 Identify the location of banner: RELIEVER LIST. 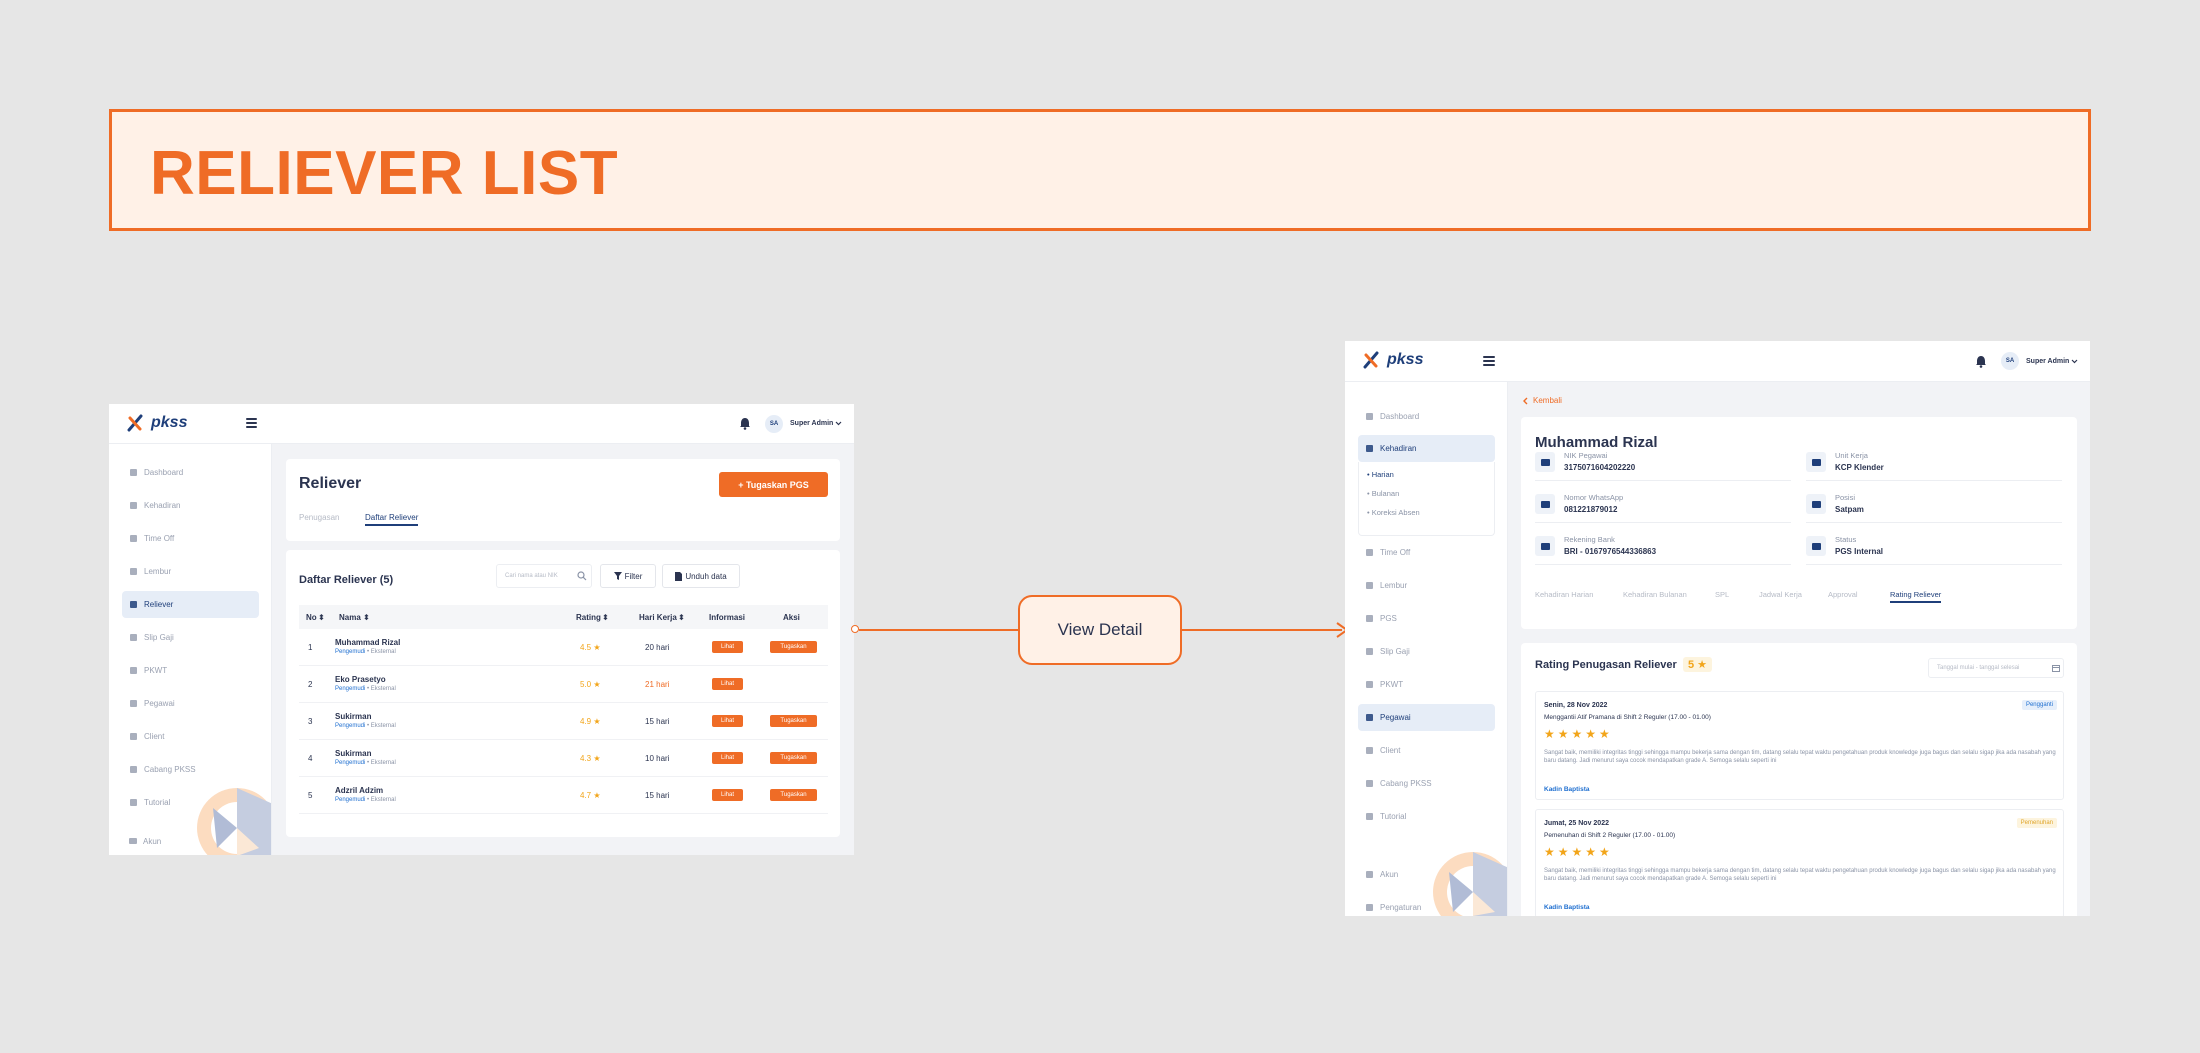
(1100, 170).